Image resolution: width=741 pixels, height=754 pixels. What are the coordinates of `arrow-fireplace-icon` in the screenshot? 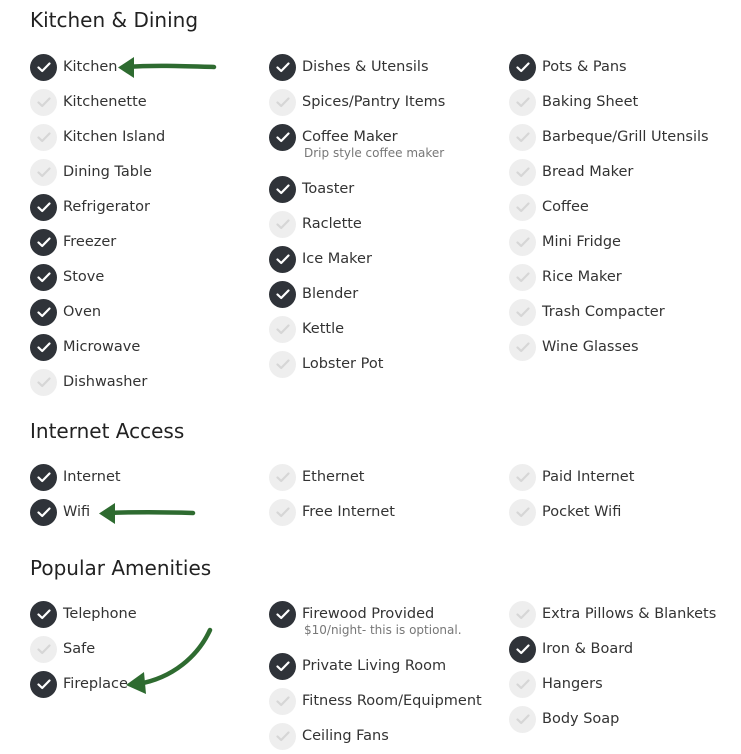 It's located at (169, 660).